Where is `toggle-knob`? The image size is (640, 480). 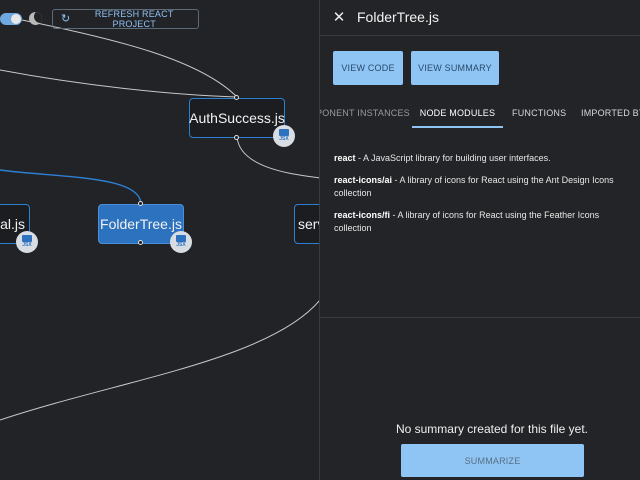 toggle-knob is located at coordinates (16, 19).